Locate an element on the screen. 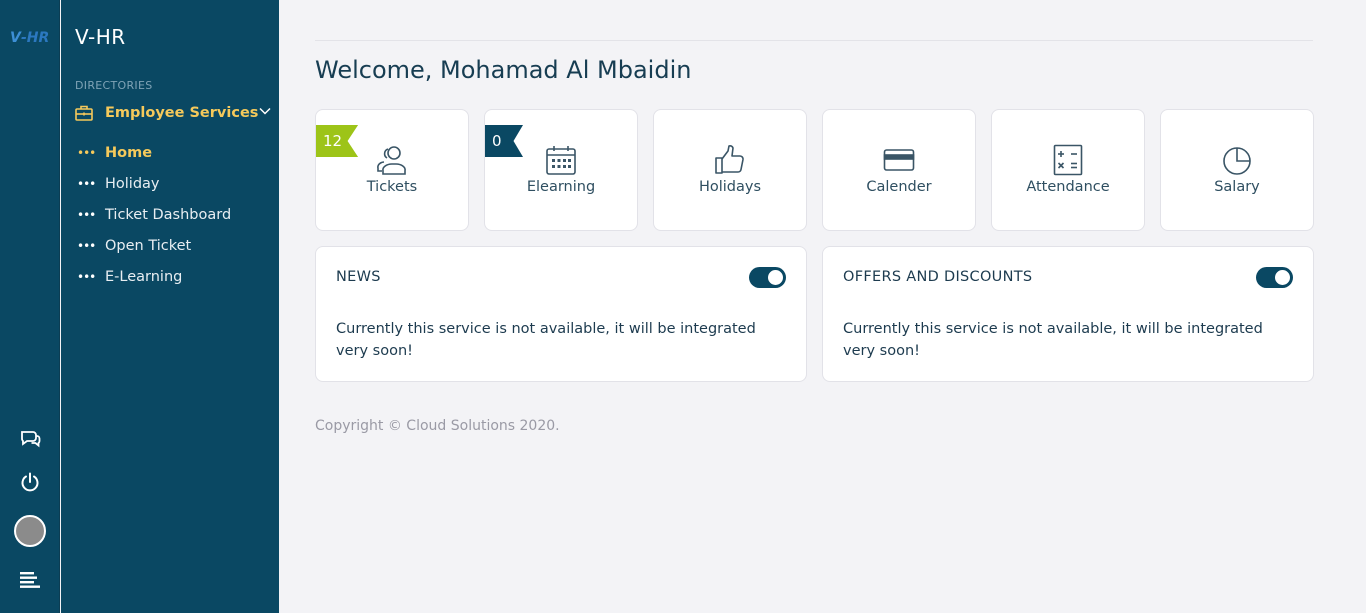  tile-salary: Salary is located at coordinates (1237, 170).